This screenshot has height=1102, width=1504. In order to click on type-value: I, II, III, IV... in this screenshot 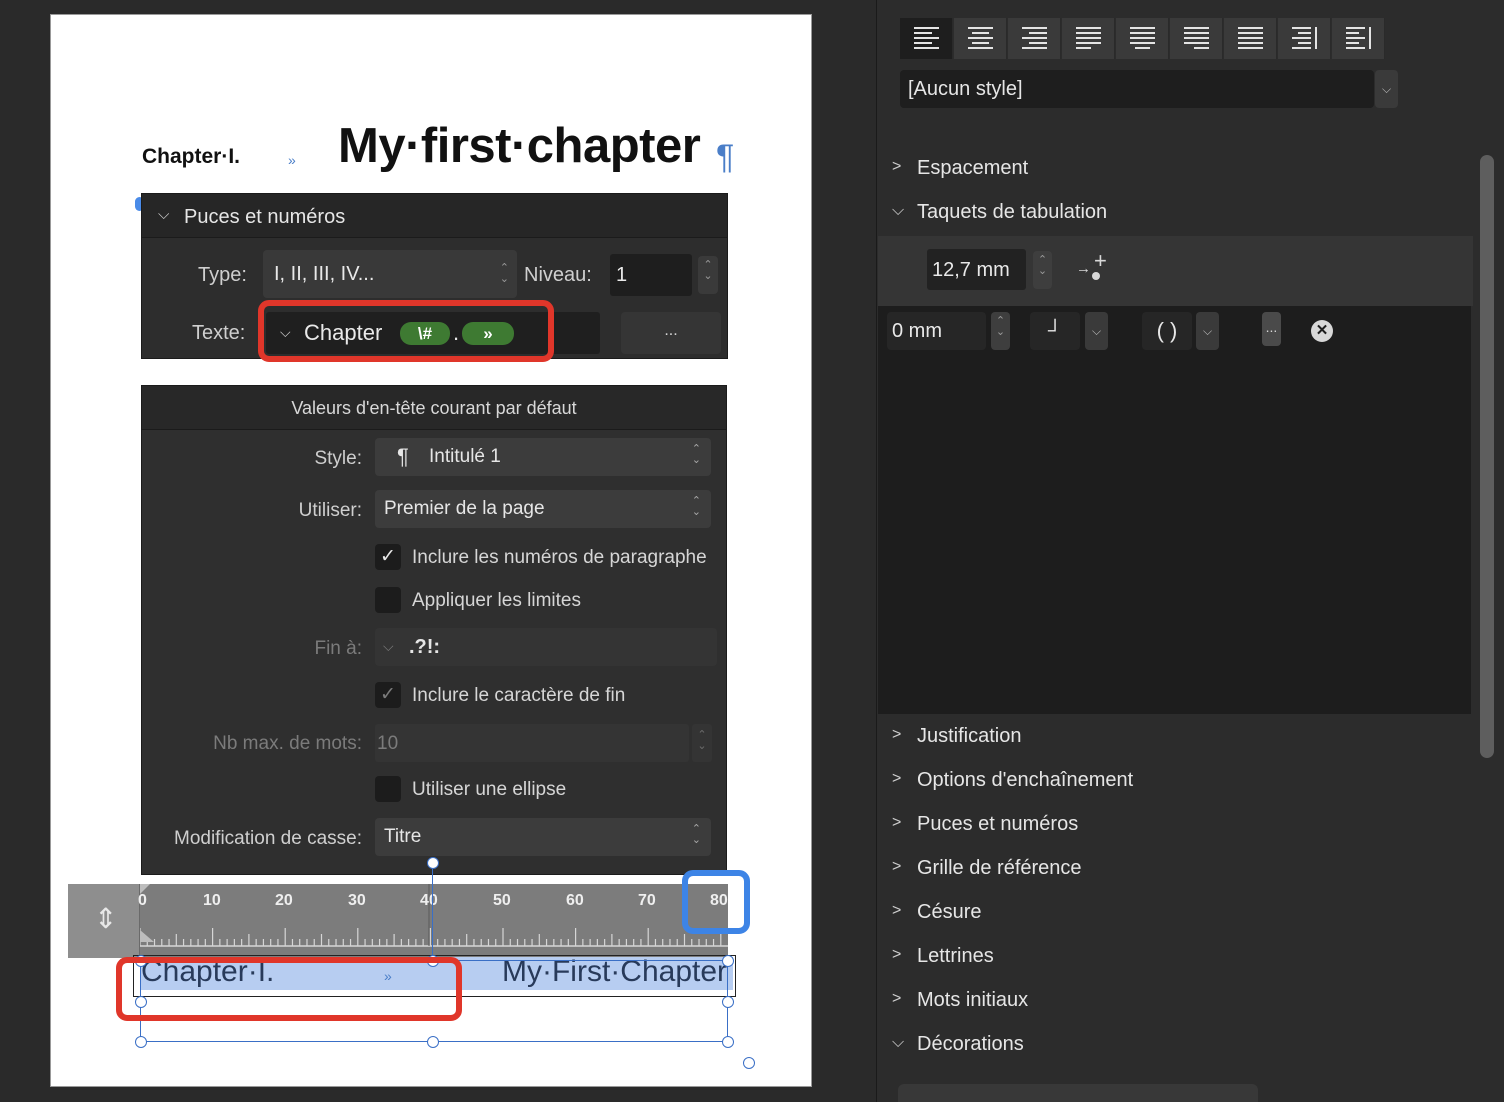, I will do `click(324, 274)`.